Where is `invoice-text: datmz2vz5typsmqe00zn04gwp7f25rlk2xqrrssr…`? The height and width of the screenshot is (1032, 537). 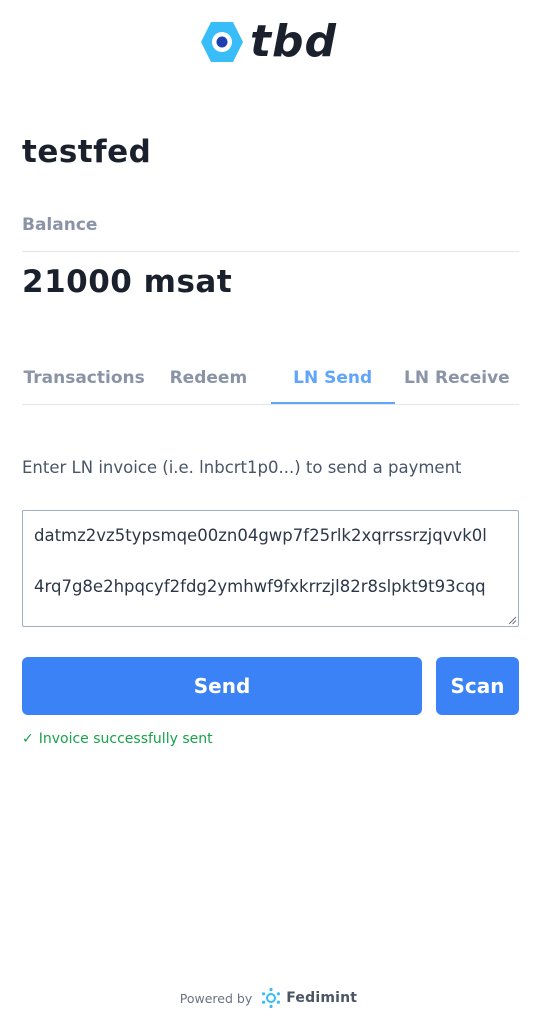 invoice-text: datmz2vz5typsmqe00zn04gwp7f25rlk2xqrrssr… is located at coordinates (274, 568).